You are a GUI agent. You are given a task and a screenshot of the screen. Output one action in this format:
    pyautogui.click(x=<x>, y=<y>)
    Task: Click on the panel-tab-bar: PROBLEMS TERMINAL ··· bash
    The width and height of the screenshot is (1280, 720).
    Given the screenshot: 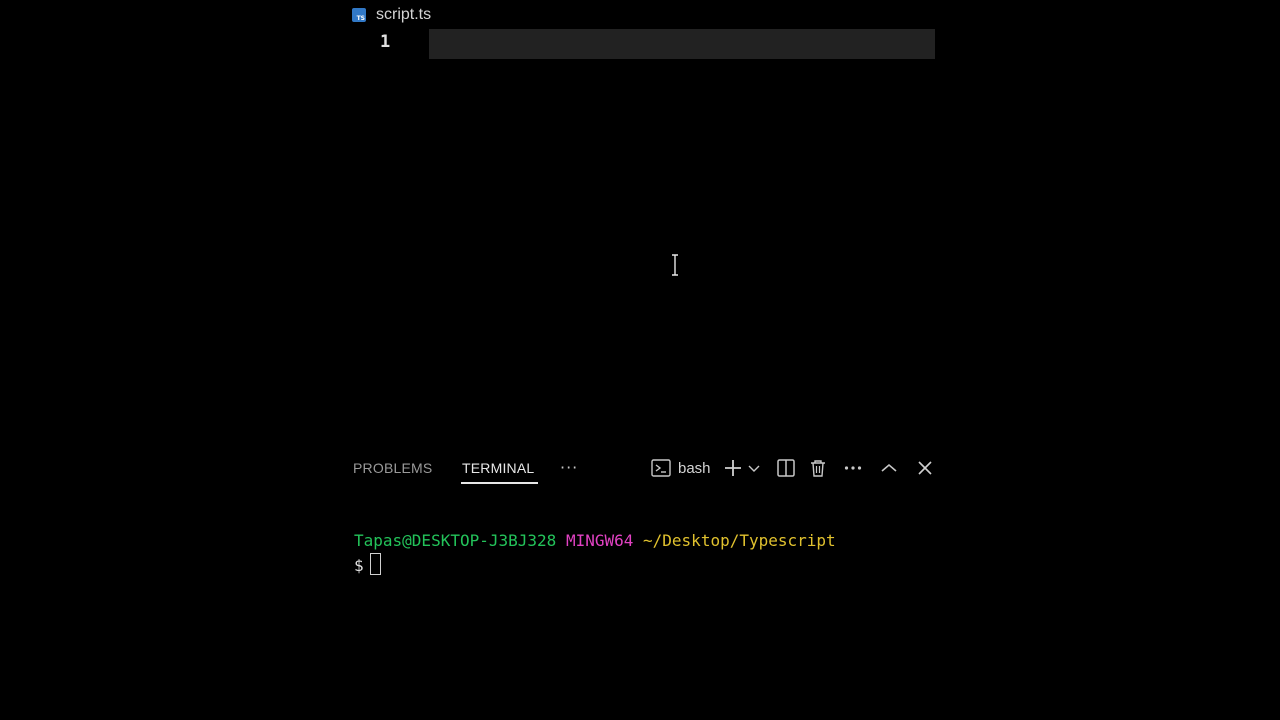 What is the action you would take?
    pyautogui.click(x=640, y=469)
    